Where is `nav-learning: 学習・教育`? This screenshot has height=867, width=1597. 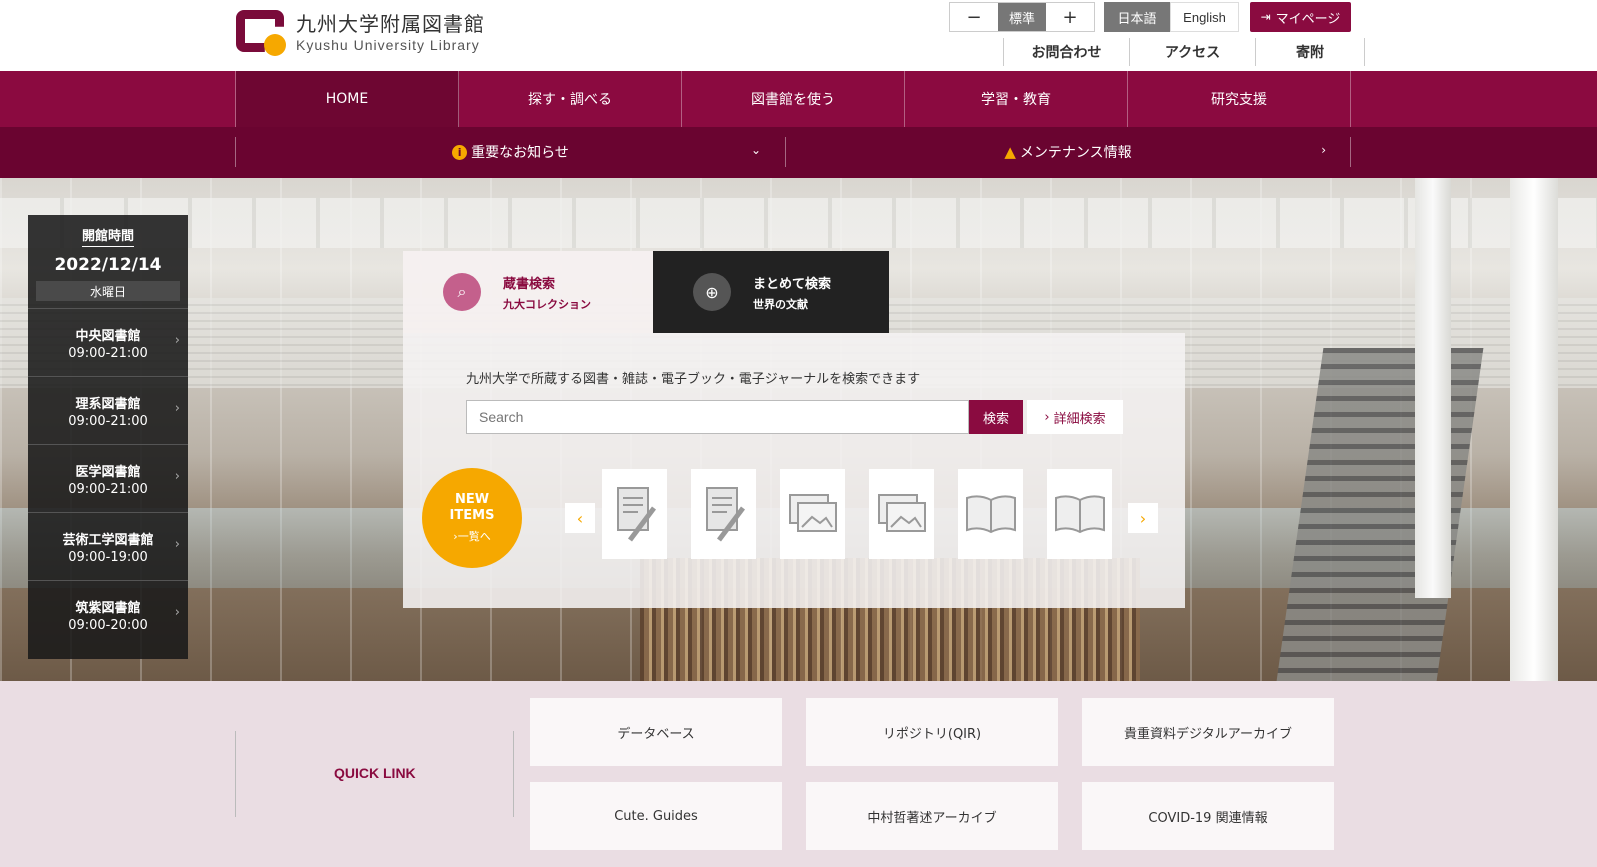
nav-learning: 学習・教育 is located at coordinates (1016, 99).